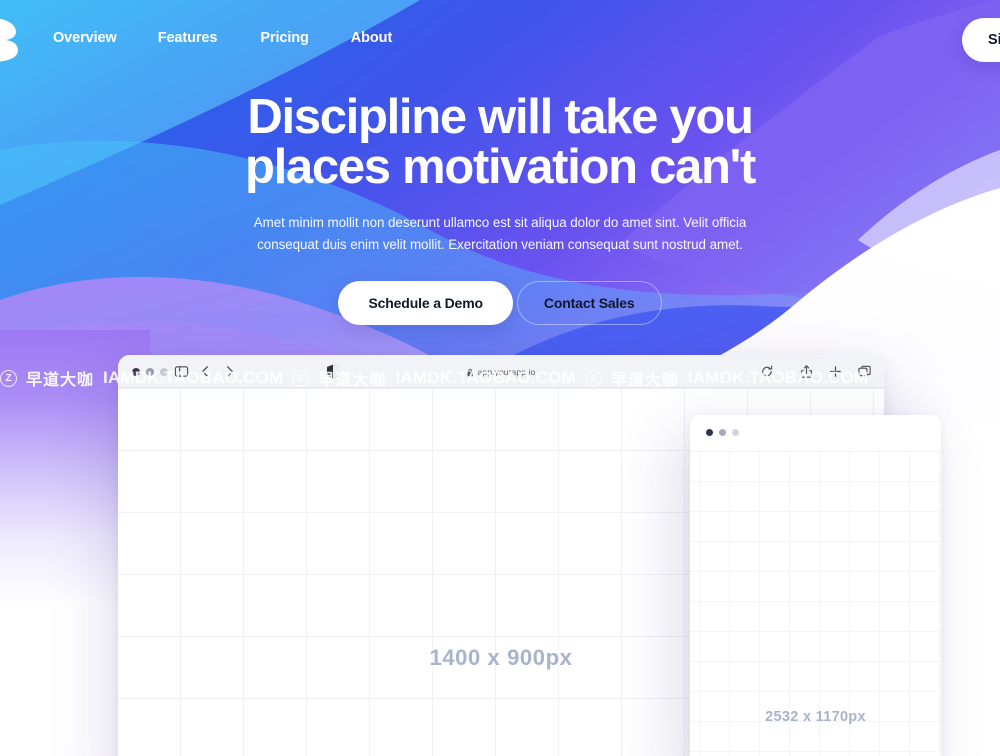 The image size is (1000, 756). Describe the element at coordinates (500, 167) in the screenshot. I see `hero-title-line-2: places motivation can't` at that location.